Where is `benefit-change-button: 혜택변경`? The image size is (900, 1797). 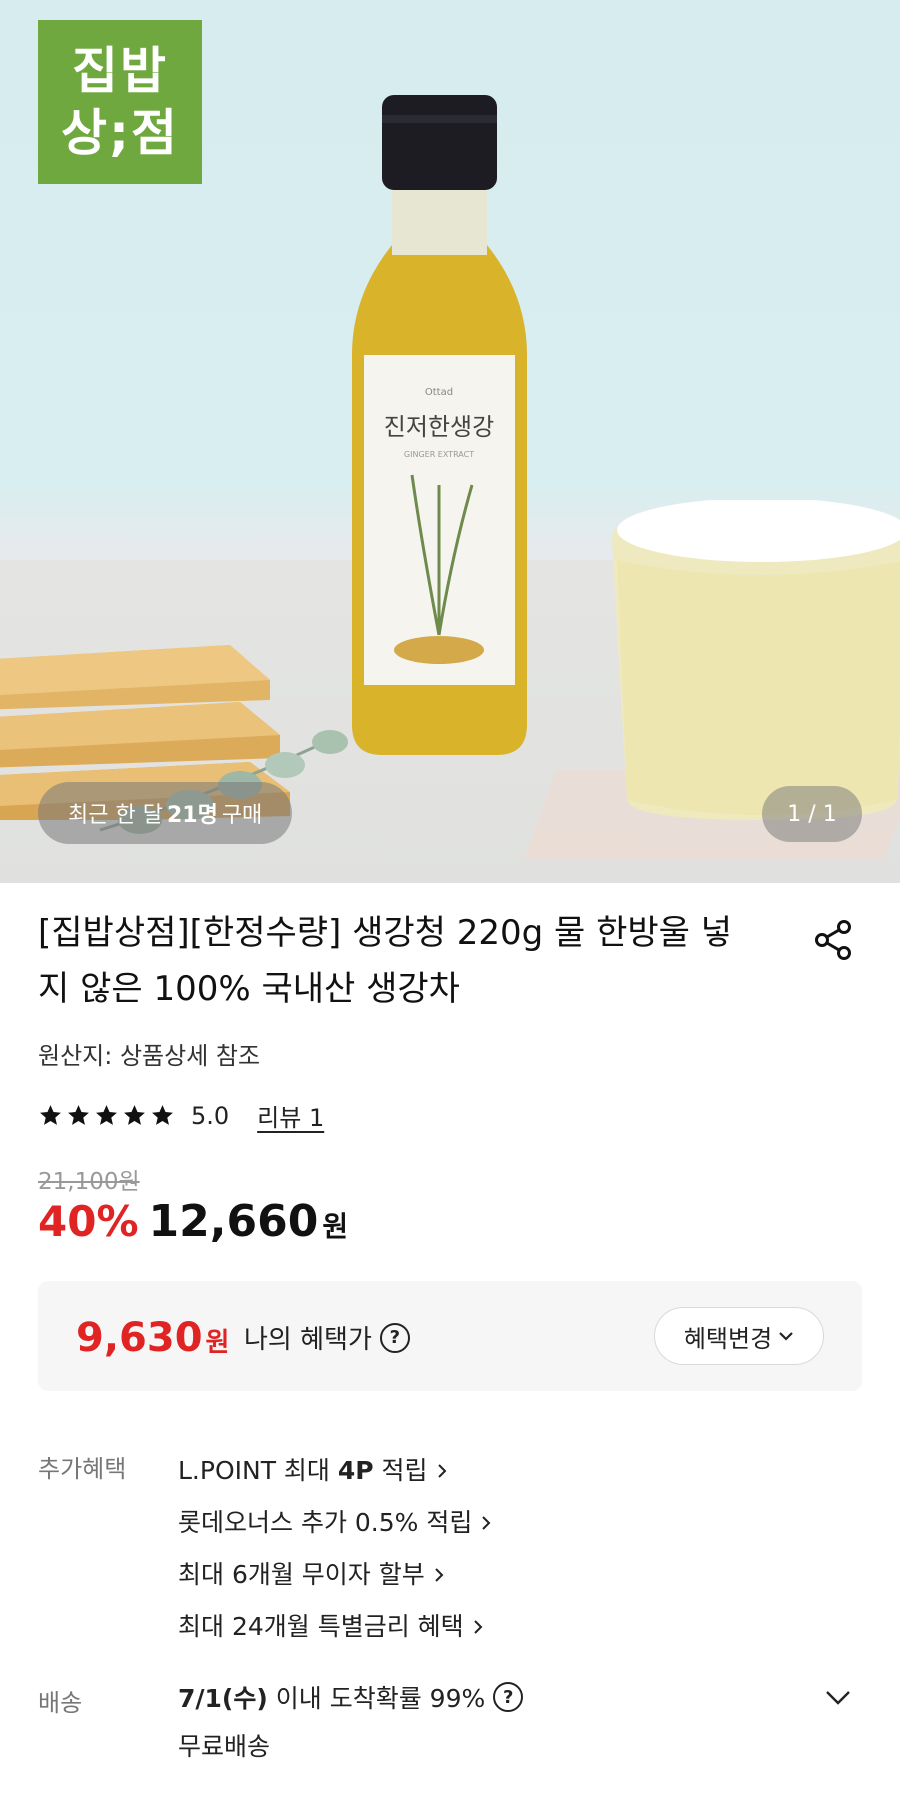 benefit-change-button: 혜택변경 is located at coordinates (739, 1336).